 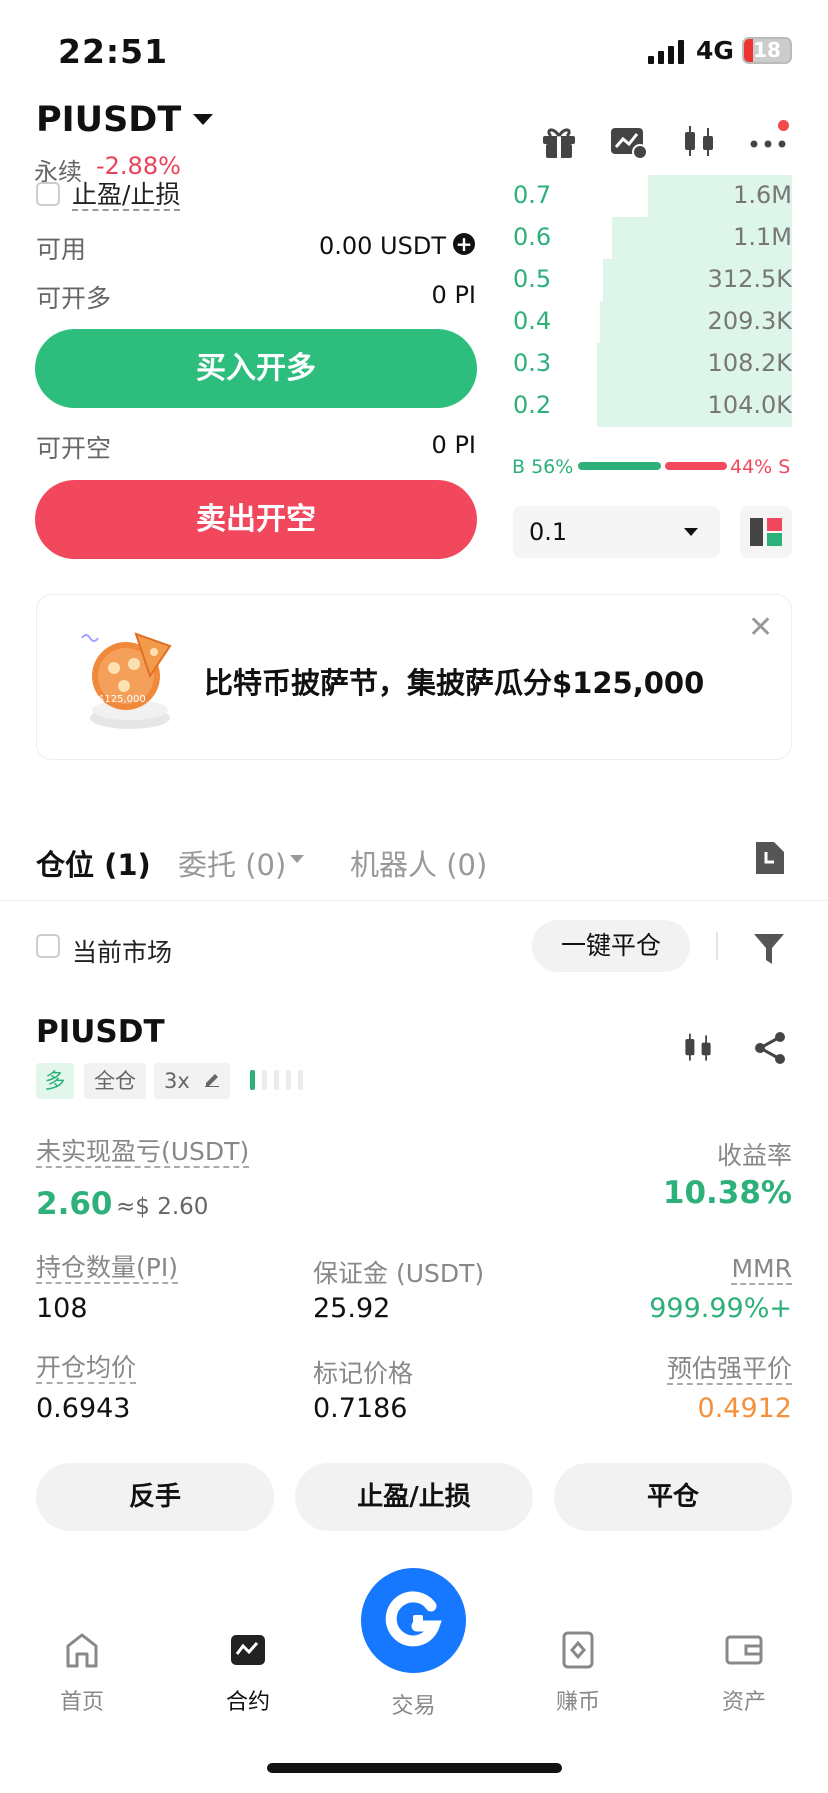 What do you see at coordinates (616, 532) in the screenshot?
I see `precision-select: 0.1` at bounding box center [616, 532].